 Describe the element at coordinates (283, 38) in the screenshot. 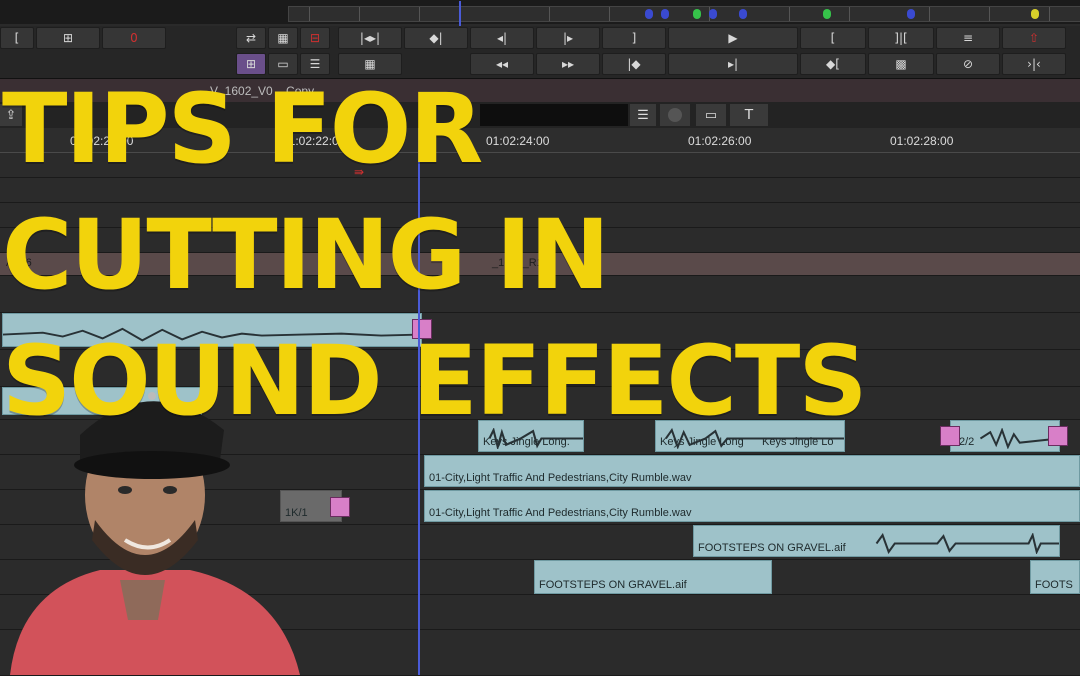

I see `grid-icon: ▦` at that location.